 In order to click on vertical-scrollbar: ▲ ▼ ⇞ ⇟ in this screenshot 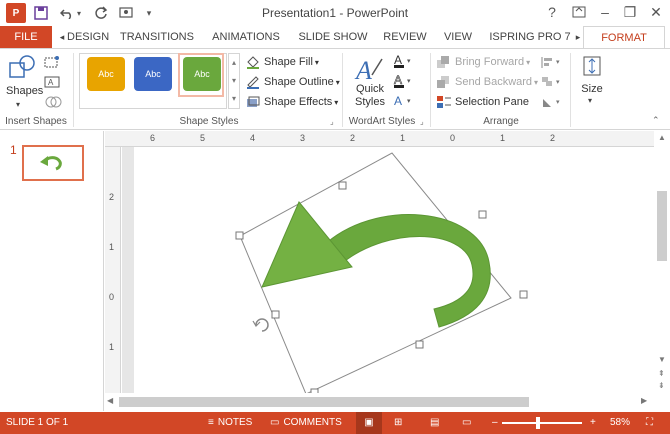, I will do `click(662, 262)`.